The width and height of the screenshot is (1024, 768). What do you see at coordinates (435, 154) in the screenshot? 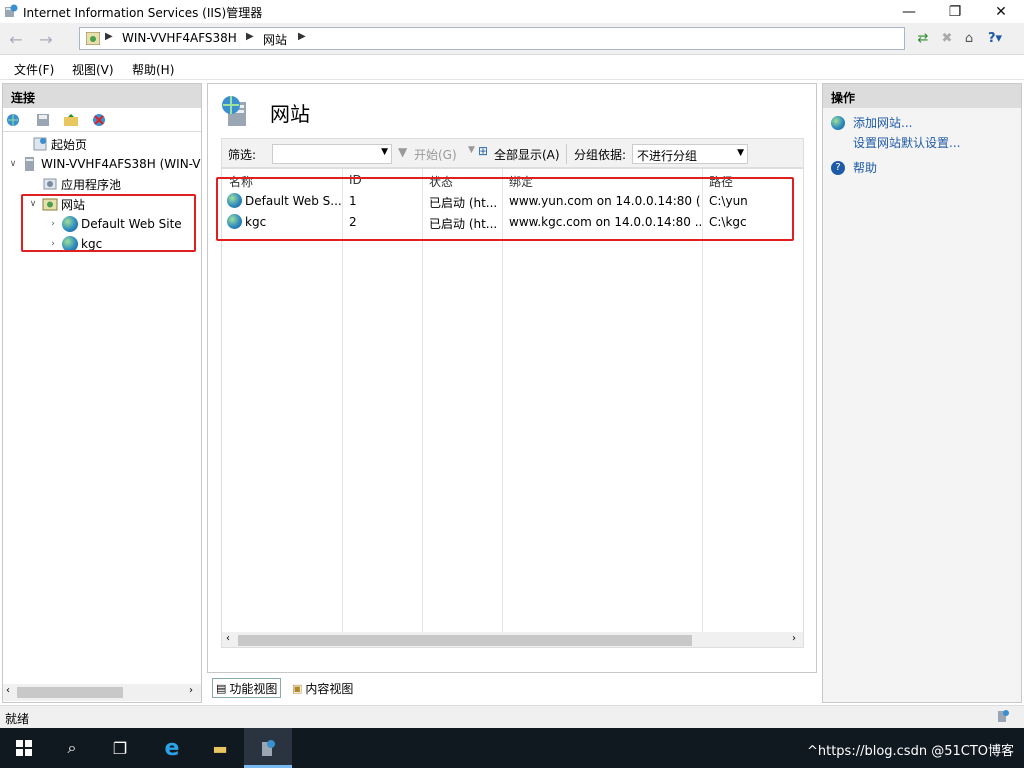
I see `start-filter-button: 开始(G)` at bounding box center [435, 154].